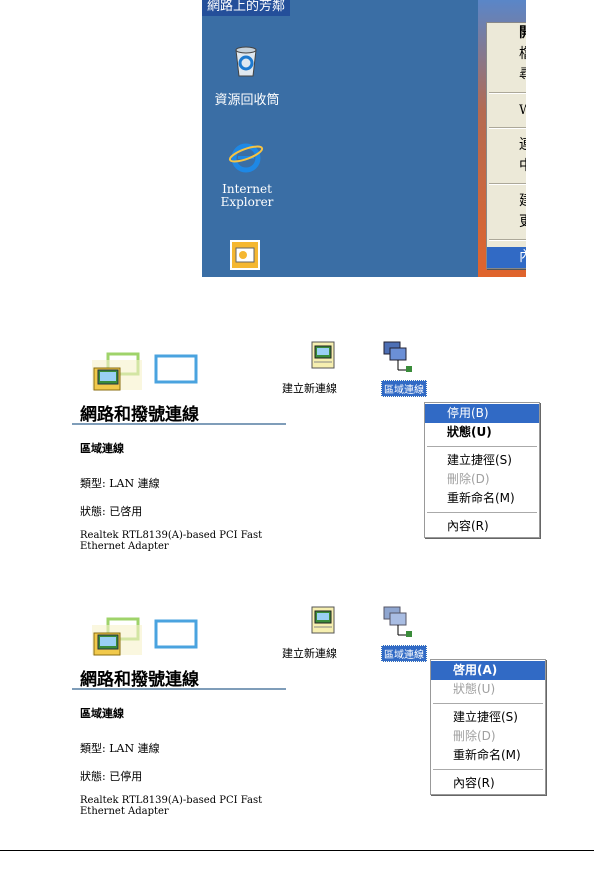  Describe the element at coordinates (506, 54) in the screenshot. I see `menu-explorer: 檔案總管(X)` at that location.